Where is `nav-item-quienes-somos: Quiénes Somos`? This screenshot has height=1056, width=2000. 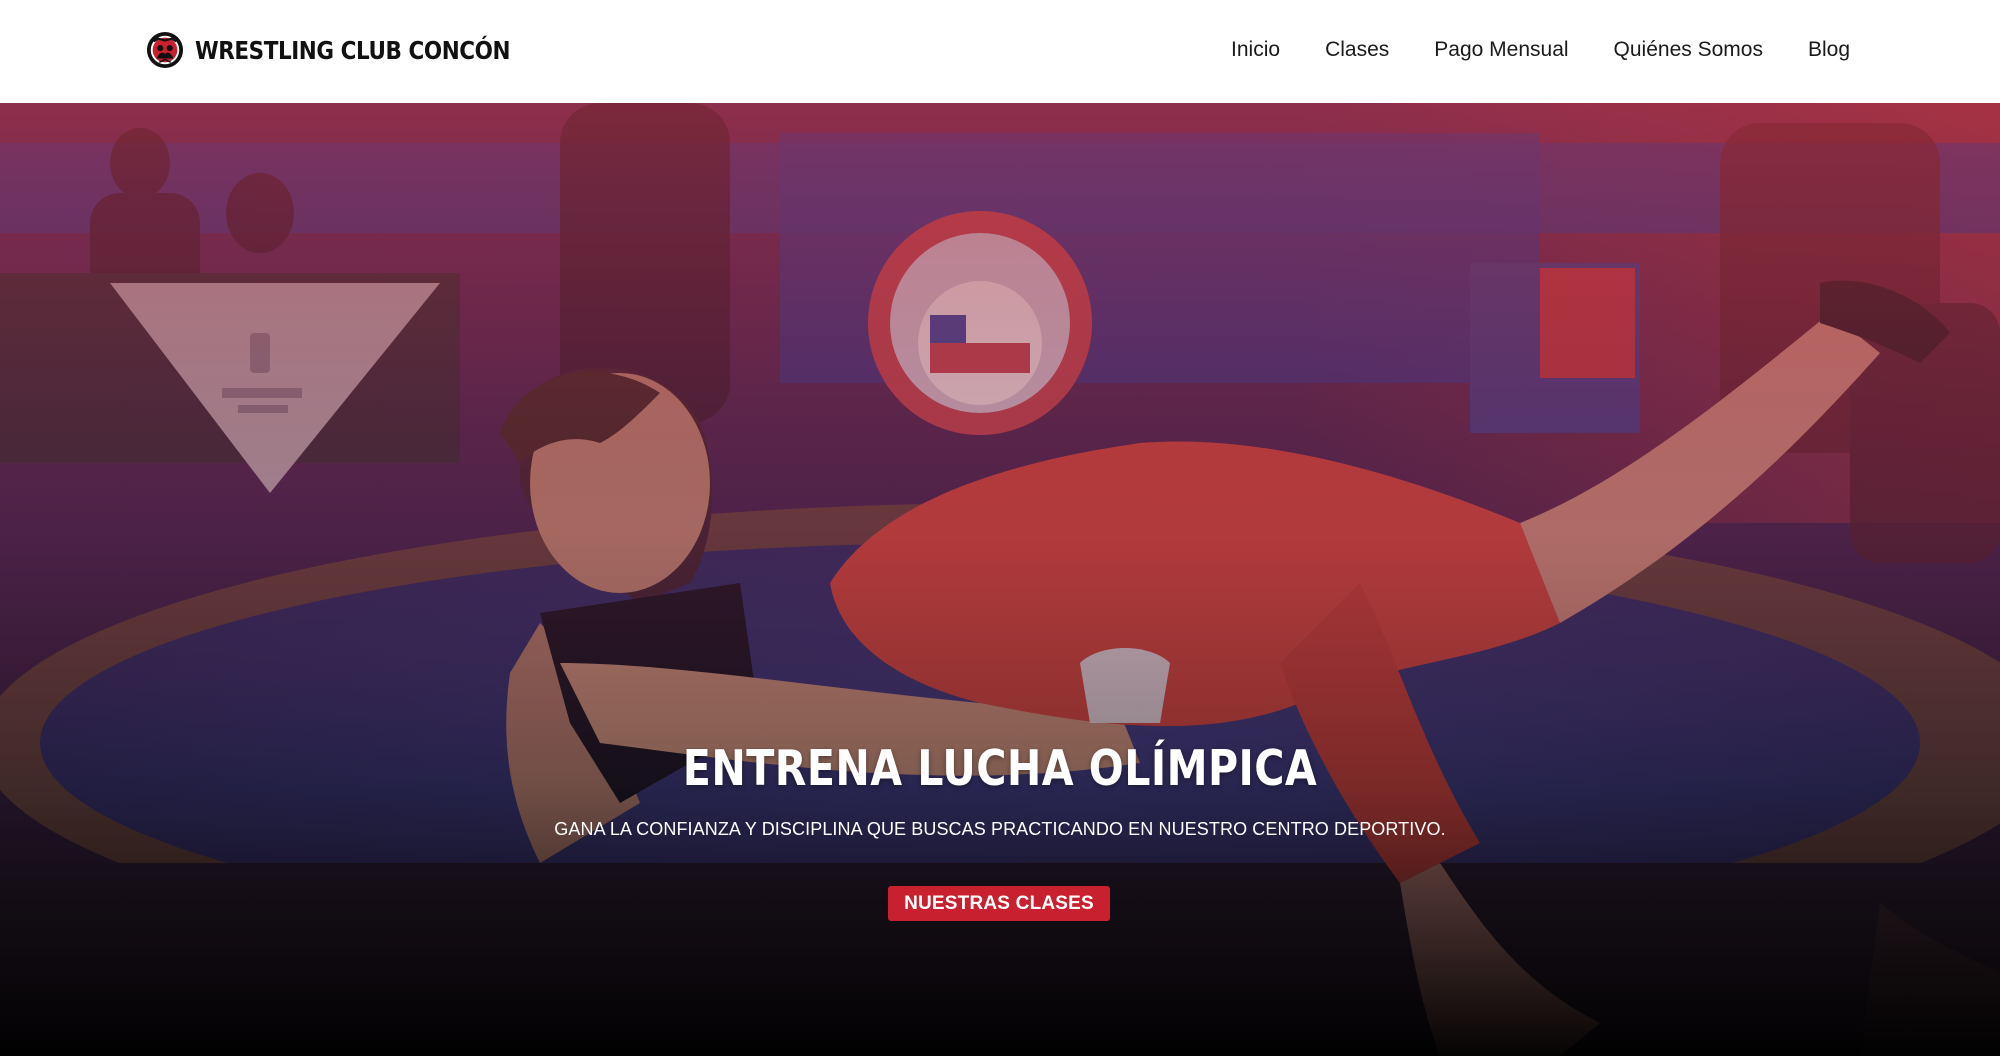
nav-item-quienes-somos: Quiénes Somos is located at coordinates (1688, 50).